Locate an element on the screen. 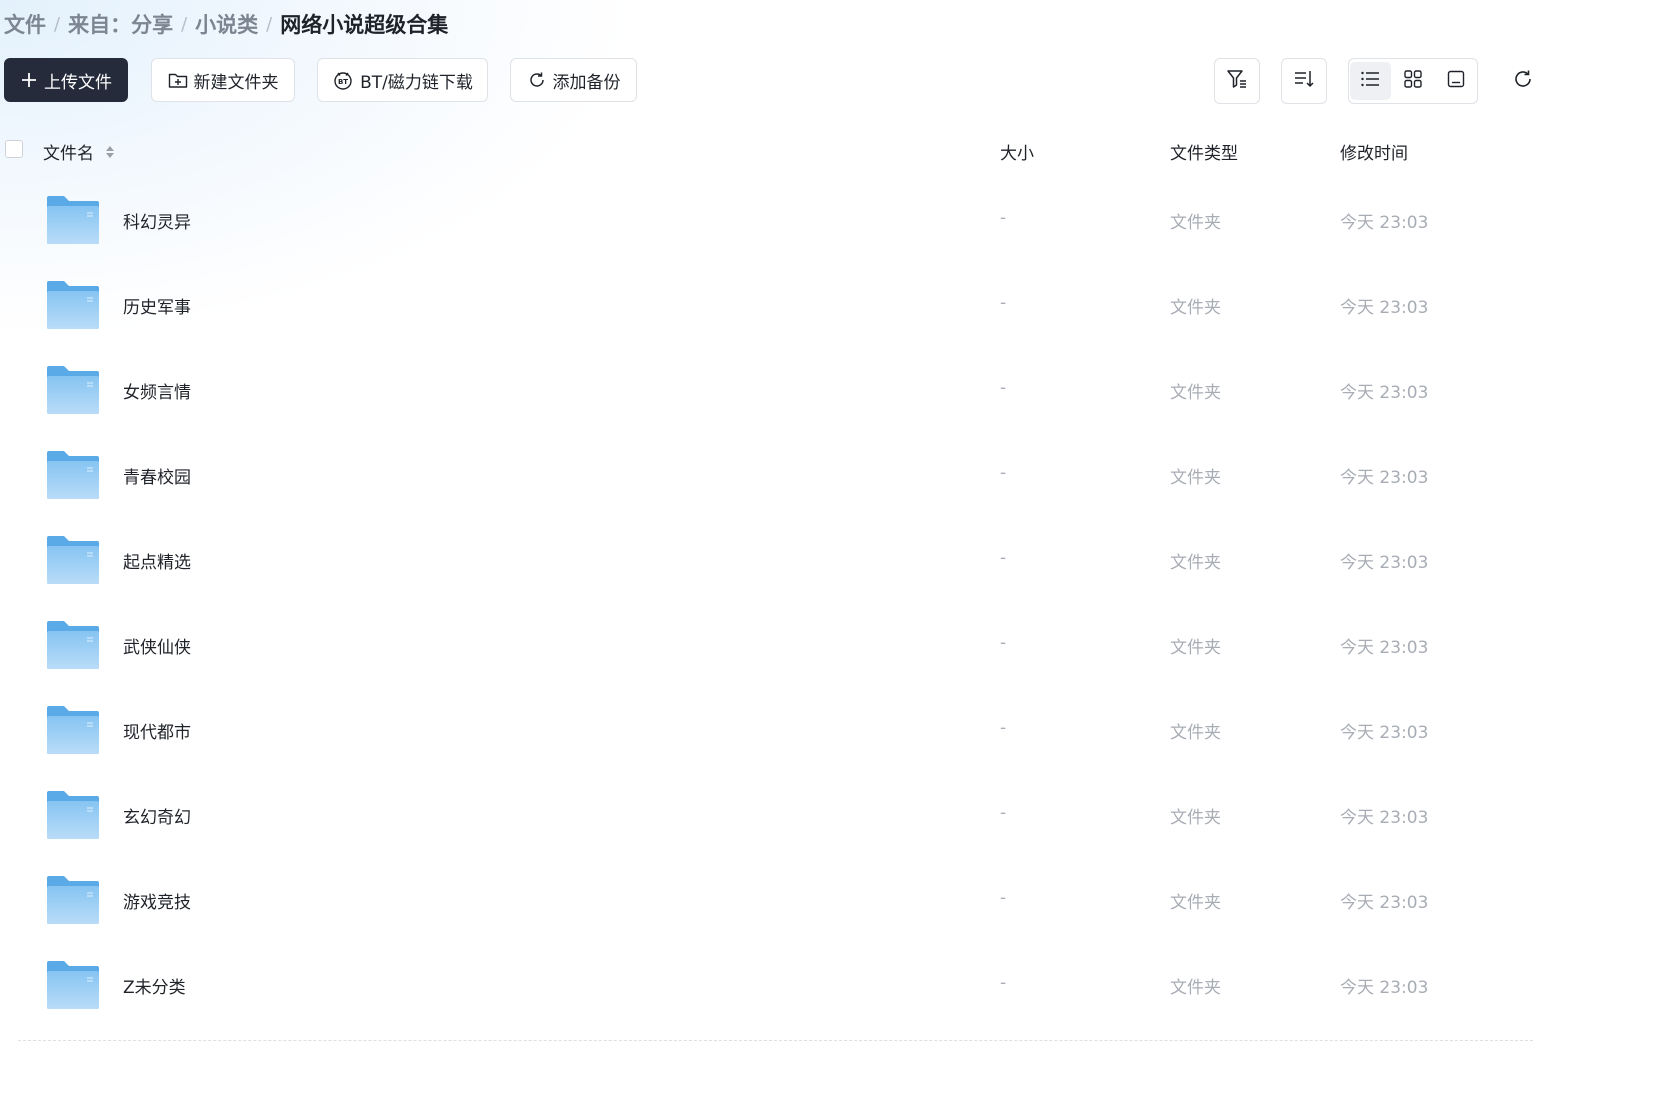 This screenshot has height=1104, width=1659. table-row: 玄幻奇幻 - 文件夹 今天 23:03 is located at coordinates (772, 814).